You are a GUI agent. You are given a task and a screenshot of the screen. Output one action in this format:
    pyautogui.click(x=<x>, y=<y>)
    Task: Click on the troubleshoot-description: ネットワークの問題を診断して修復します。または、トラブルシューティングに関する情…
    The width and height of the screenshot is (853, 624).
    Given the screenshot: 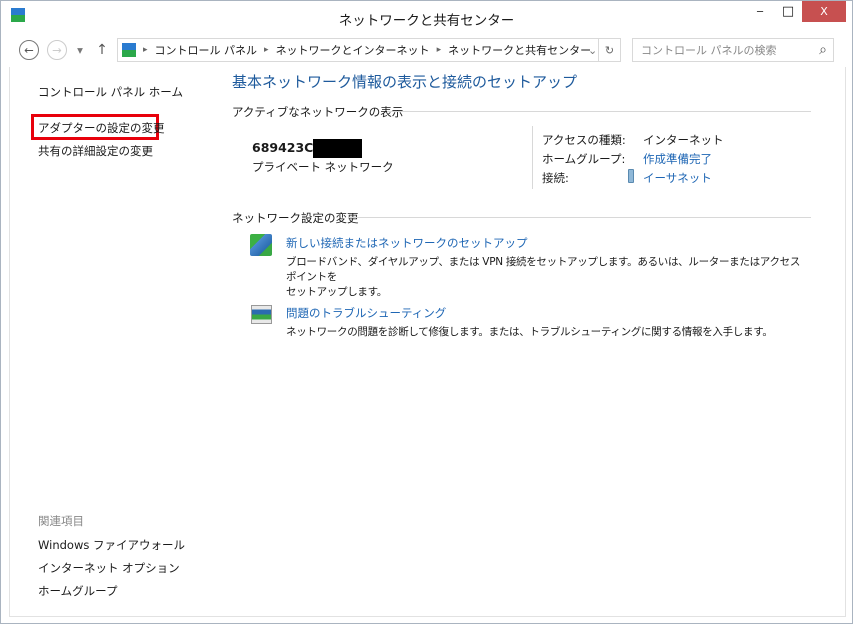 What is the action you would take?
    pyautogui.click(x=529, y=332)
    